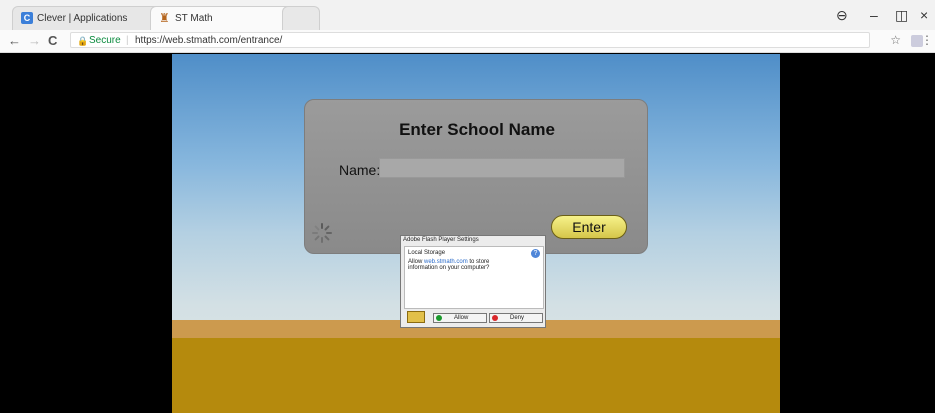  Describe the element at coordinates (495, 318) in the screenshot. I see `deny-icon` at that location.